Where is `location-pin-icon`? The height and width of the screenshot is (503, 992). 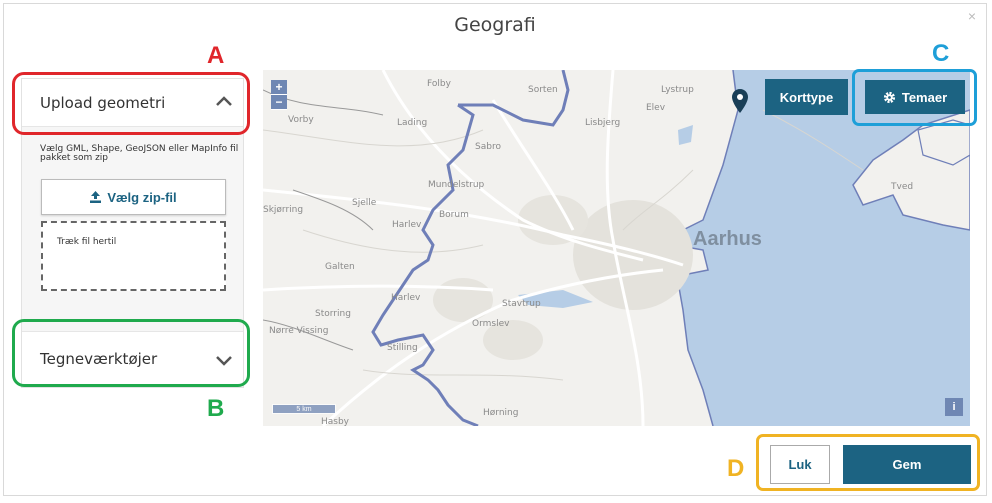
location-pin-icon is located at coordinates (740, 101).